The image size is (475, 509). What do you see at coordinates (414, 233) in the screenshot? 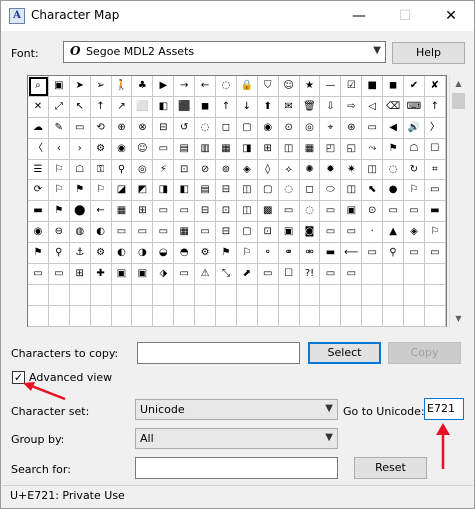
I see `character-cell: ◈` at bounding box center [414, 233].